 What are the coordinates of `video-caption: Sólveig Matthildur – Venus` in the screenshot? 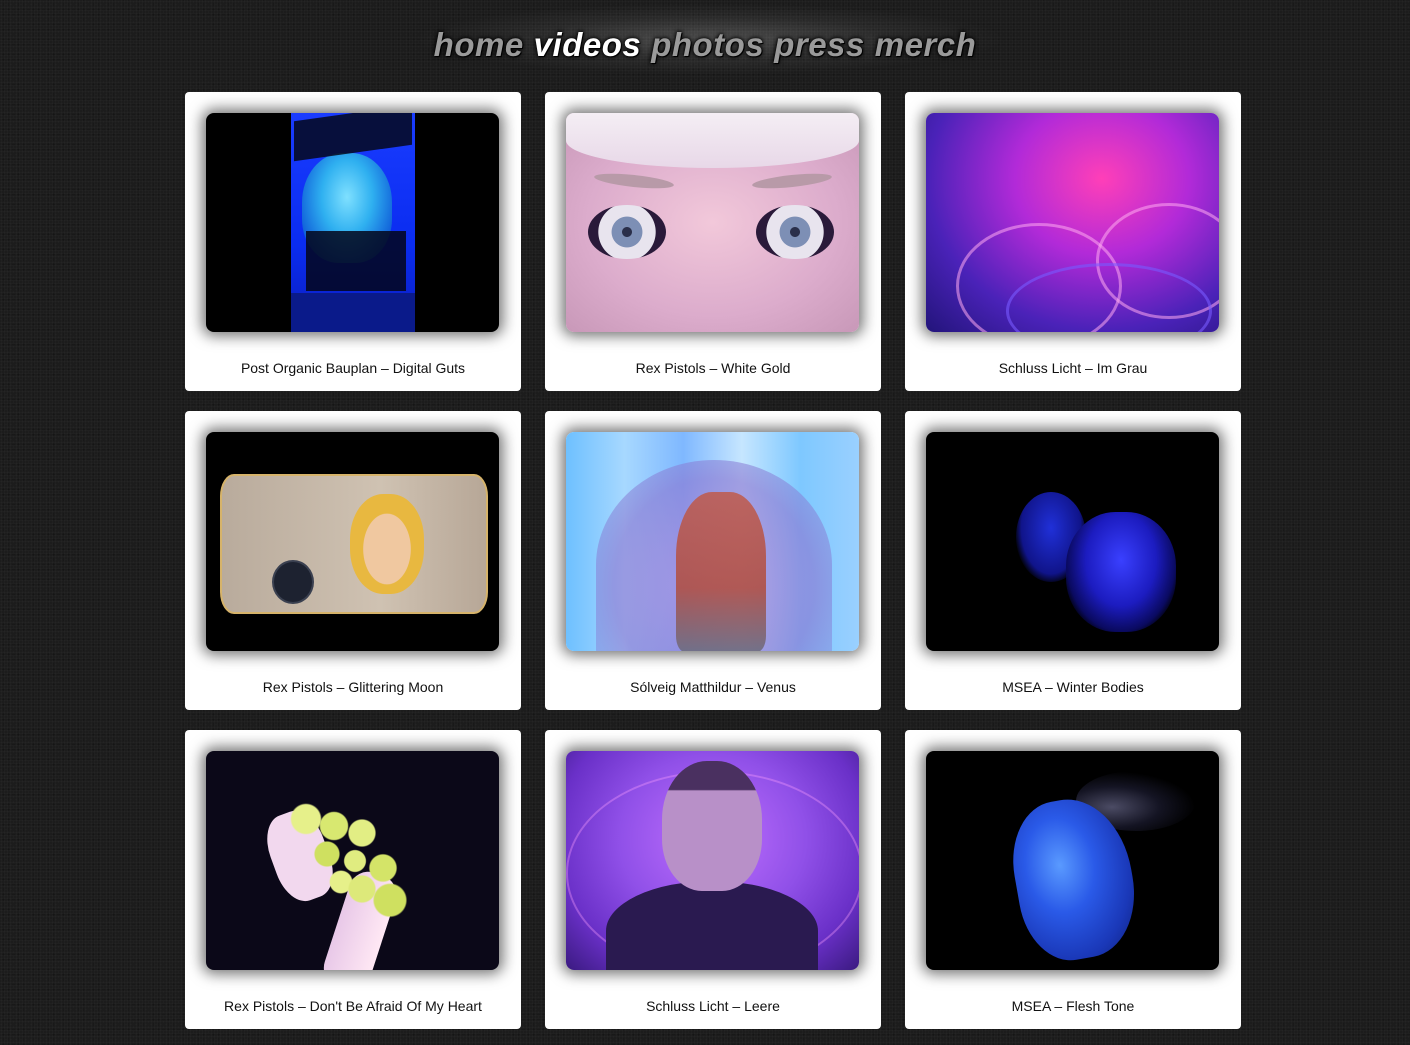 It's located at (713, 687).